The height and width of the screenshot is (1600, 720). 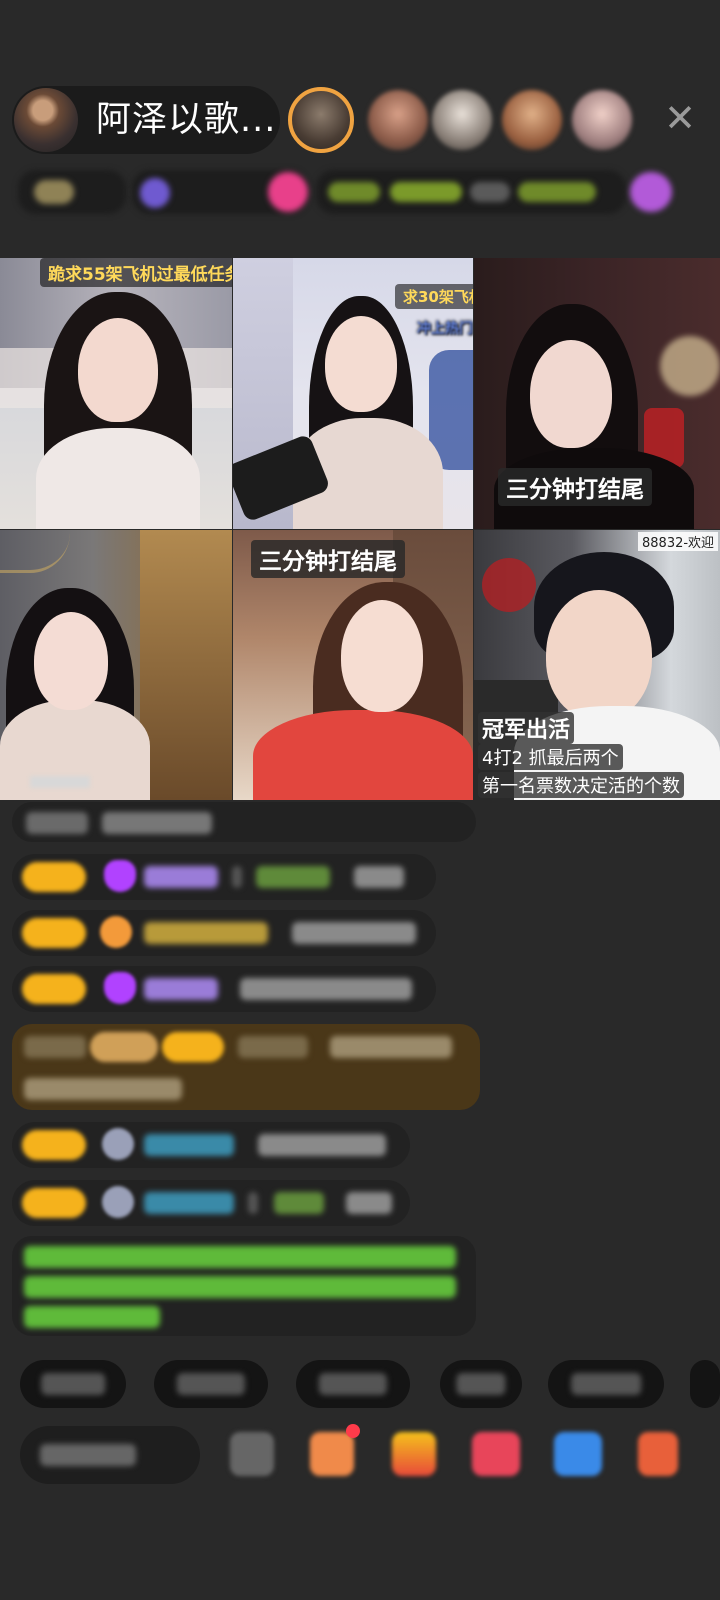 I want to click on chat-message-highlight, so click(x=246, y=1067).